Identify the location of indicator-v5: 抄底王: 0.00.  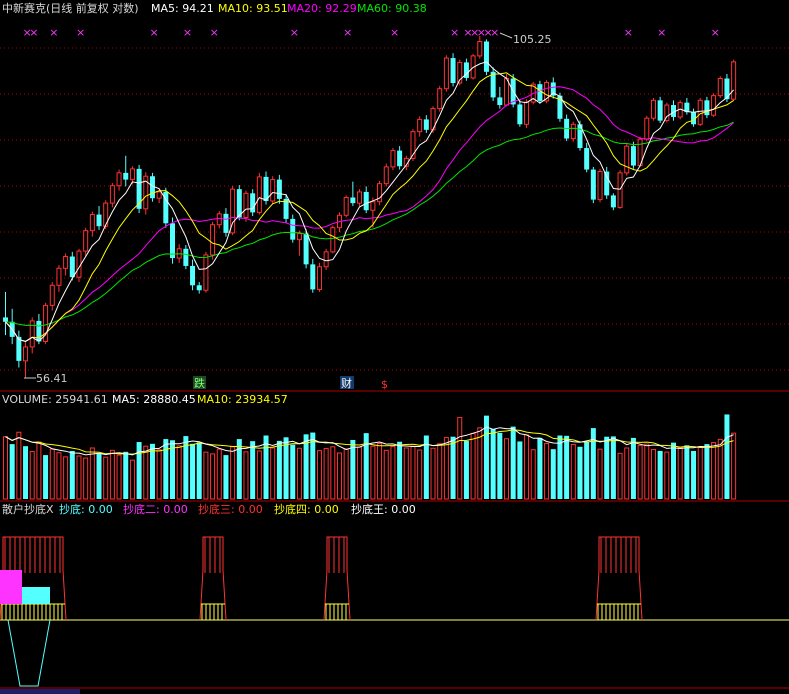
(383, 509).